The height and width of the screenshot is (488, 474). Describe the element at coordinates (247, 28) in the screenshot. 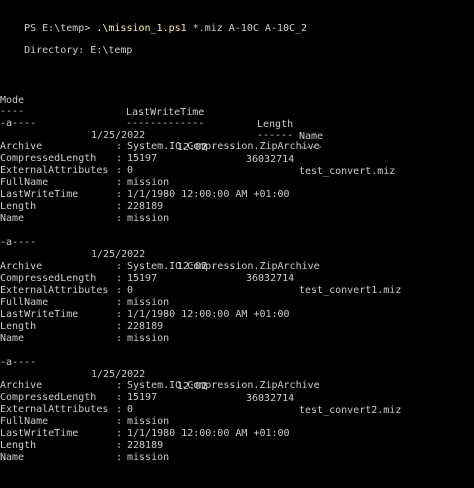

I see `command-arguments: *.miz A-10C A-10C_2` at that location.